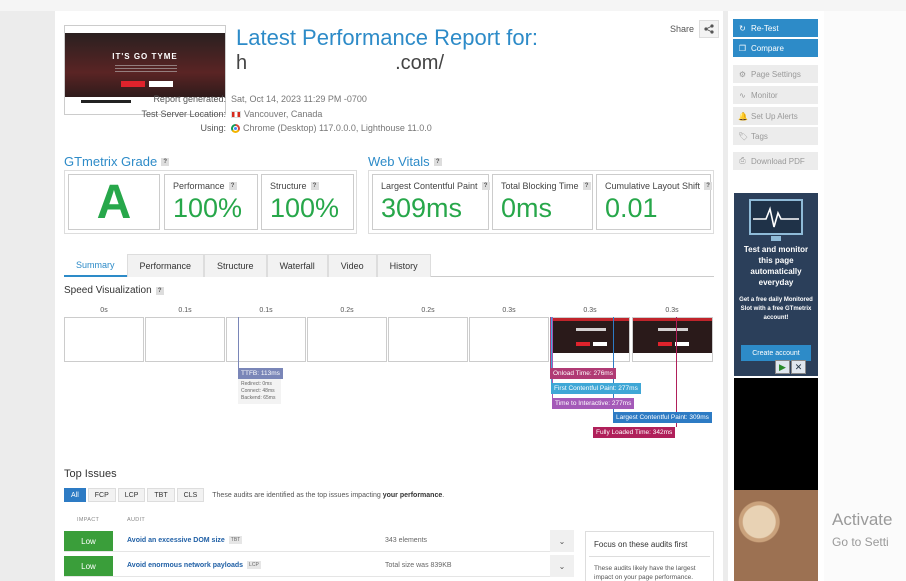 This screenshot has width=906, height=581. I want to click on lcp-tag: Largest Contentful Paint: 309ms, so click(662, 417).